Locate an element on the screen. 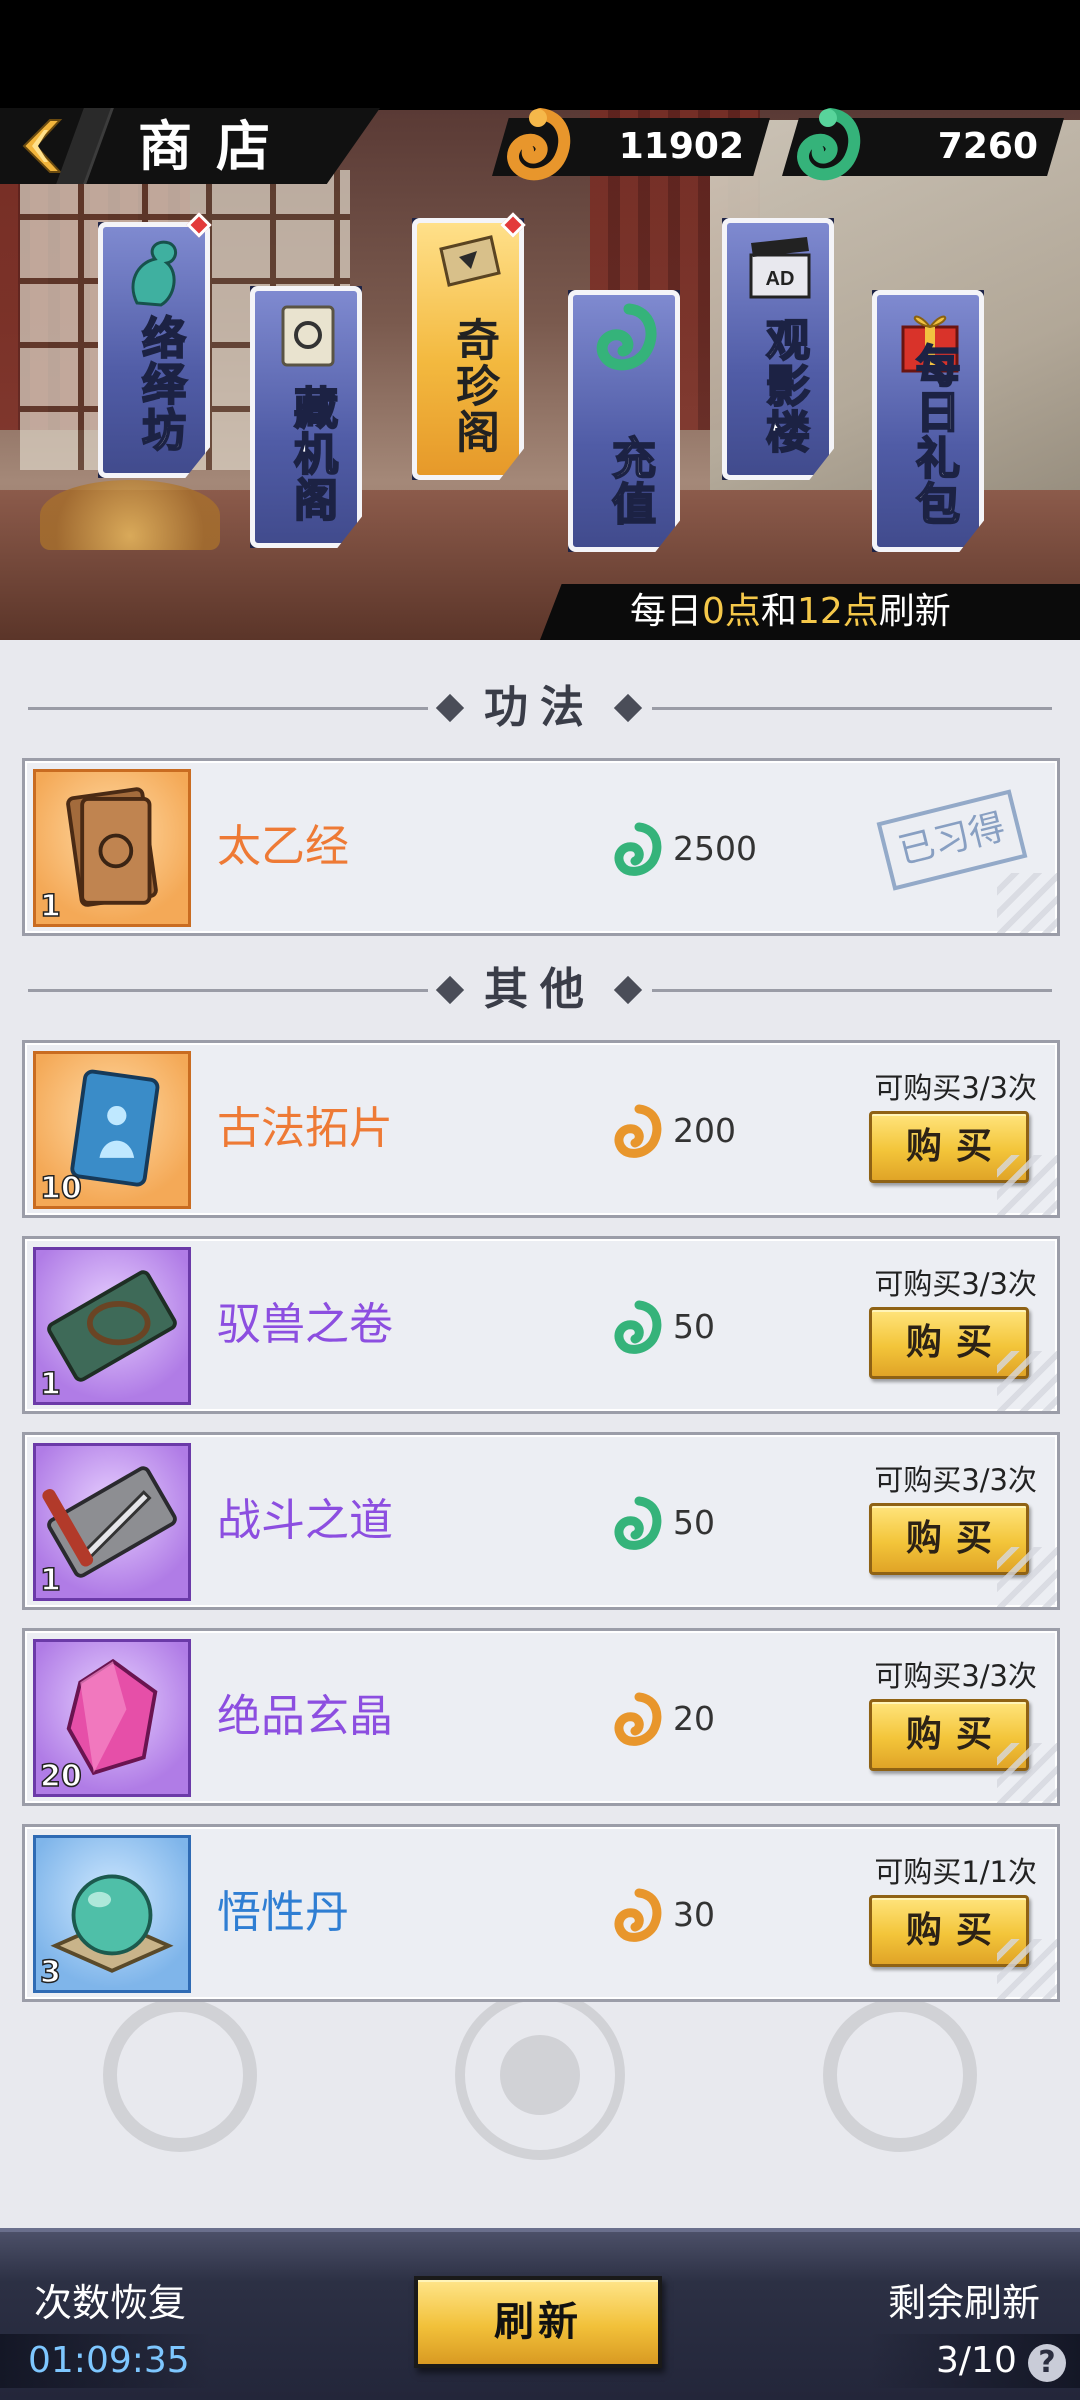 This screenshot has width=1080, height=2400. note-text: 和 is located at coordinates (778, 611).